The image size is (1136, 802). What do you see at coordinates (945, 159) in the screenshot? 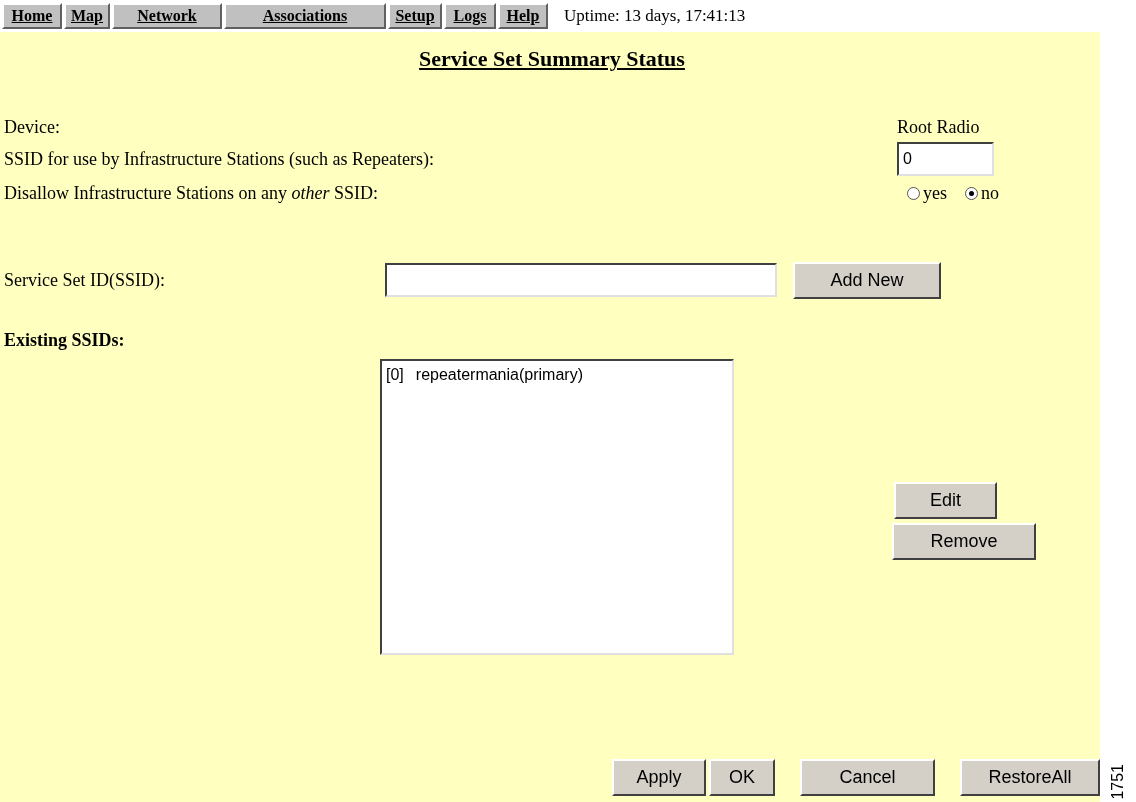
I see `ssid-input: 0` at bounding box center [945, 159].